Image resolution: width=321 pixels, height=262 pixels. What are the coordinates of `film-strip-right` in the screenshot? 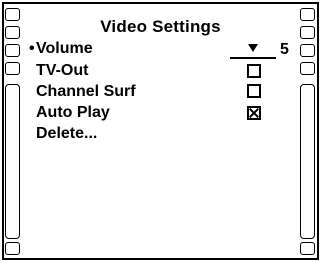 It's located at (308, 131).